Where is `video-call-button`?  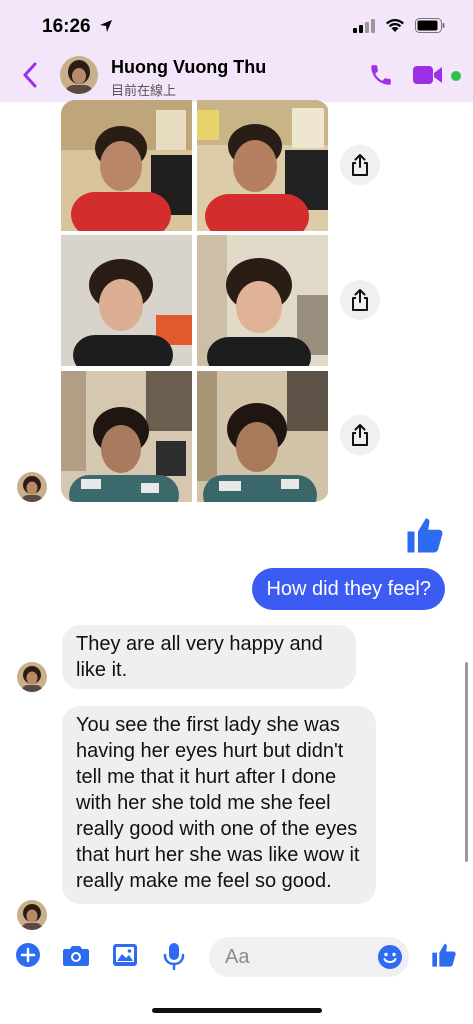 video-call-button is located at coordinates (428, 77).